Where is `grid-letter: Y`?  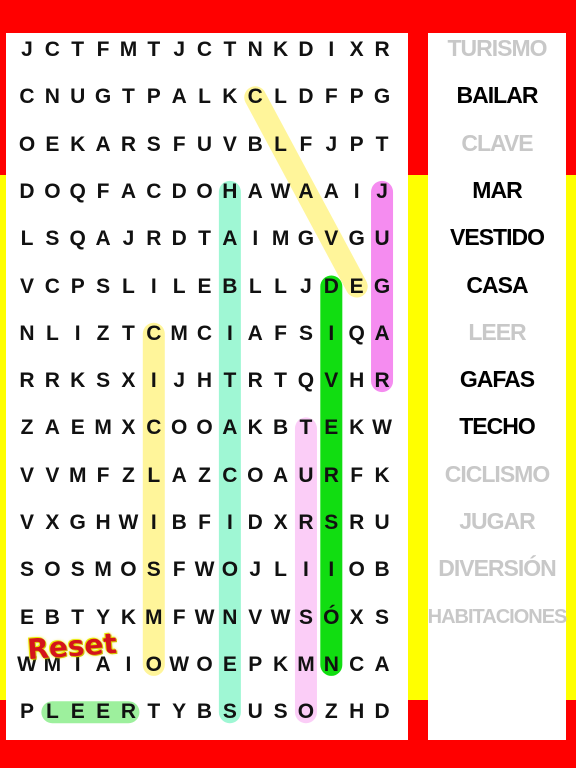 grid-letter: Y is located at coordinates (179, 712).